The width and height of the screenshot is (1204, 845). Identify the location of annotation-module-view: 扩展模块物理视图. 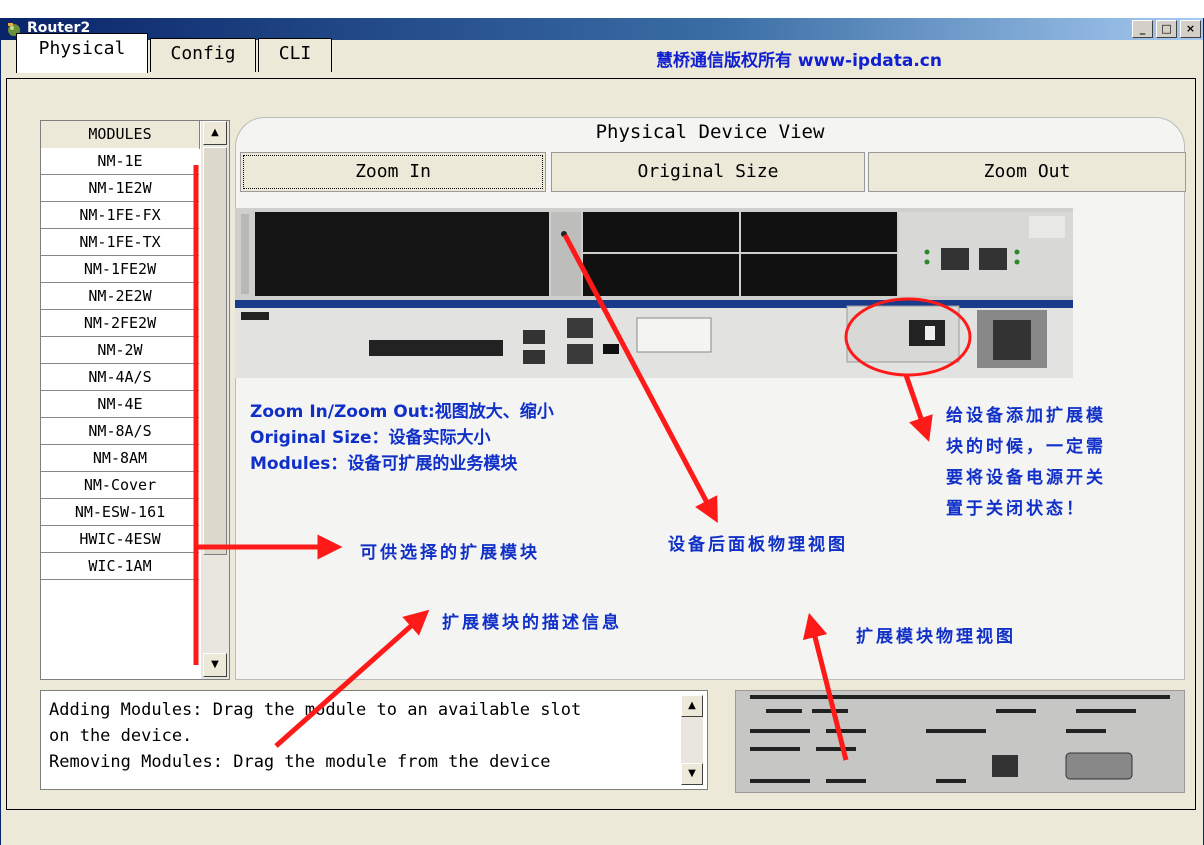
(936, 637).